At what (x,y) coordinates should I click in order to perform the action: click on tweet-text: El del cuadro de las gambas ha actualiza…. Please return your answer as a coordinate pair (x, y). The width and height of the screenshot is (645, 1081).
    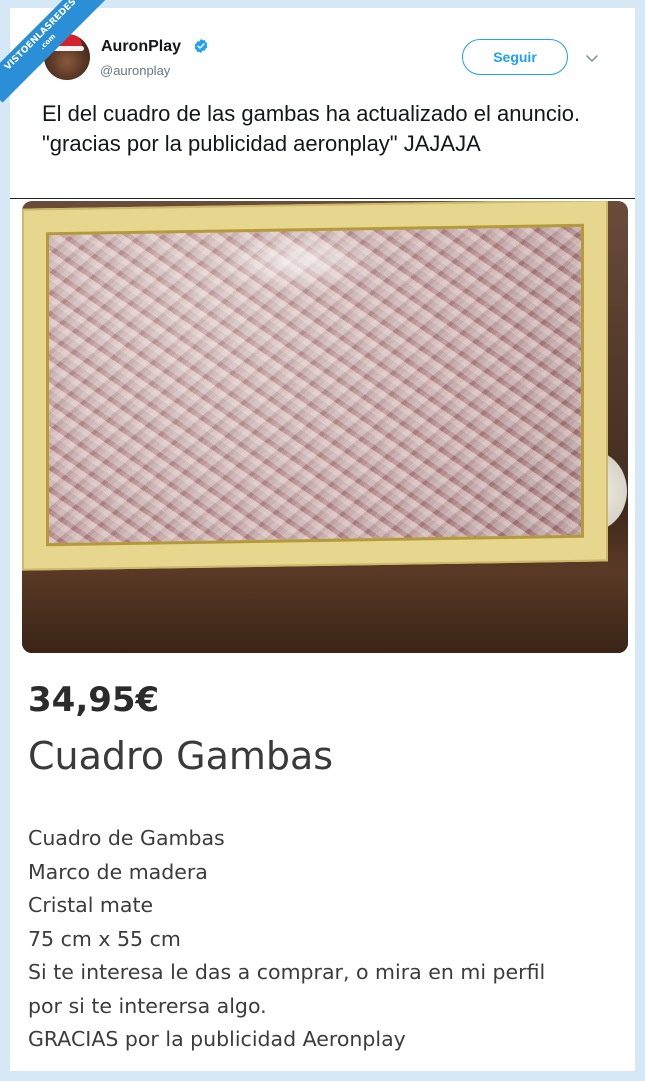
    Looking at the image, I should click on (311, 128).